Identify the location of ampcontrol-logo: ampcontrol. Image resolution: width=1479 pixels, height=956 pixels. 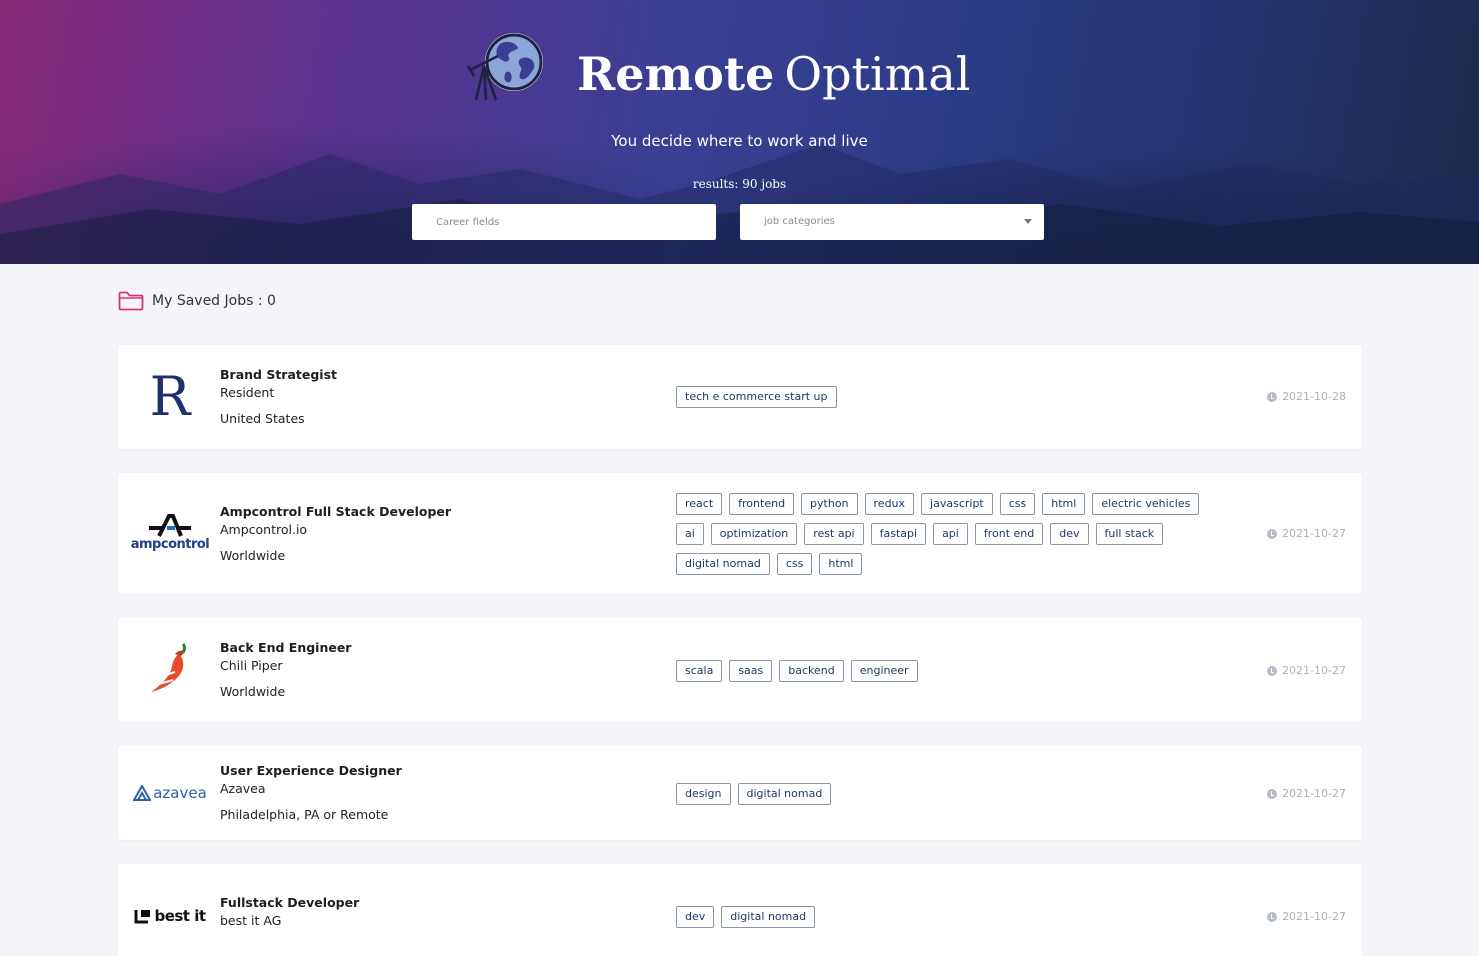
(170, 533).